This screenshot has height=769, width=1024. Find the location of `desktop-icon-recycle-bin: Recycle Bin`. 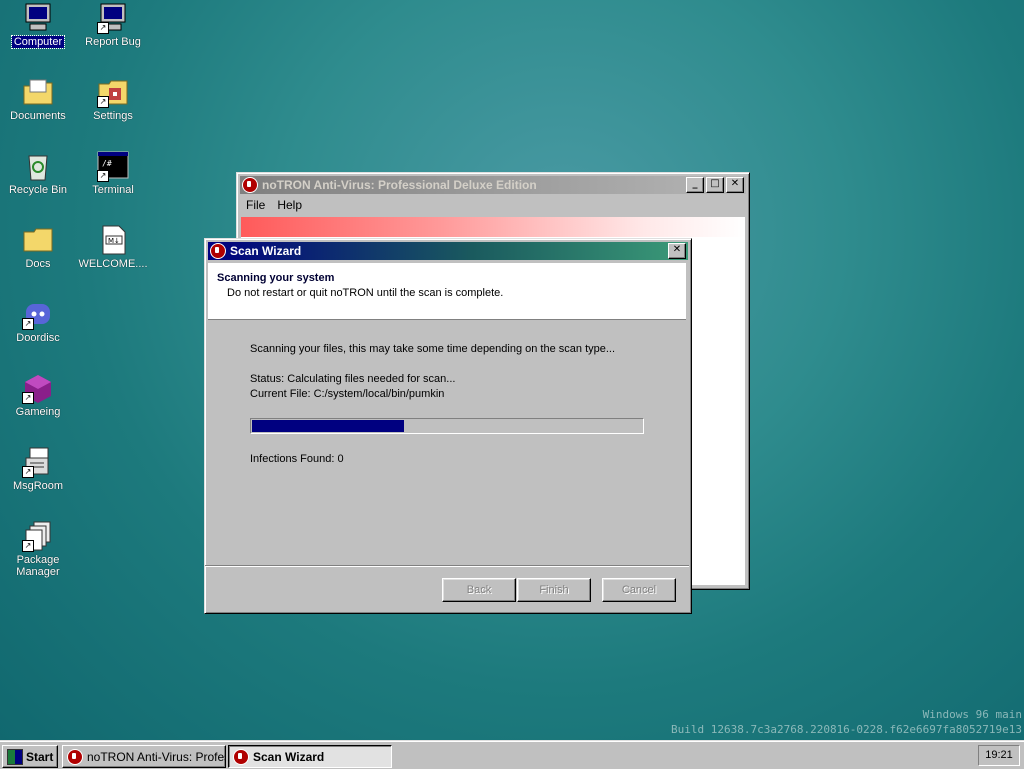

desktop-icon-recycle-bin: Recycle Bin is located at coordinates (38, 173).